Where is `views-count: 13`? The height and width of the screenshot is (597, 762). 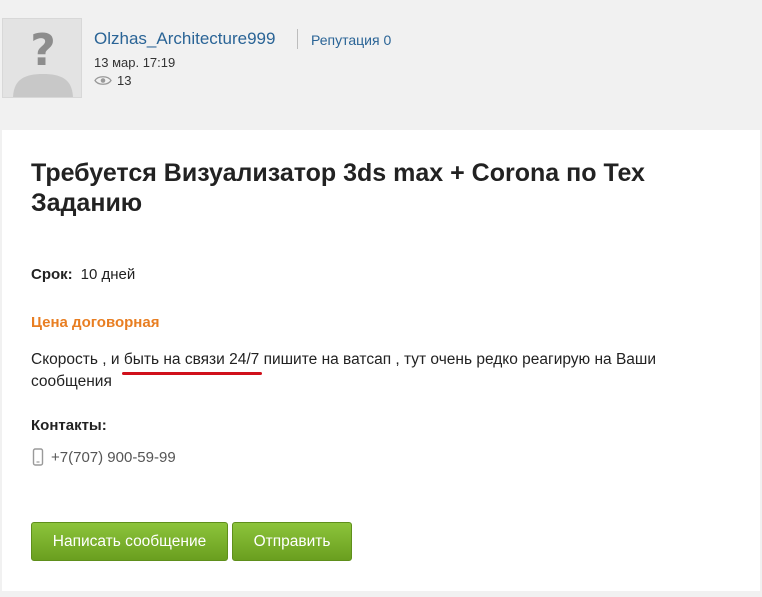 views-count: 13 is located at coordinates (112, 80).